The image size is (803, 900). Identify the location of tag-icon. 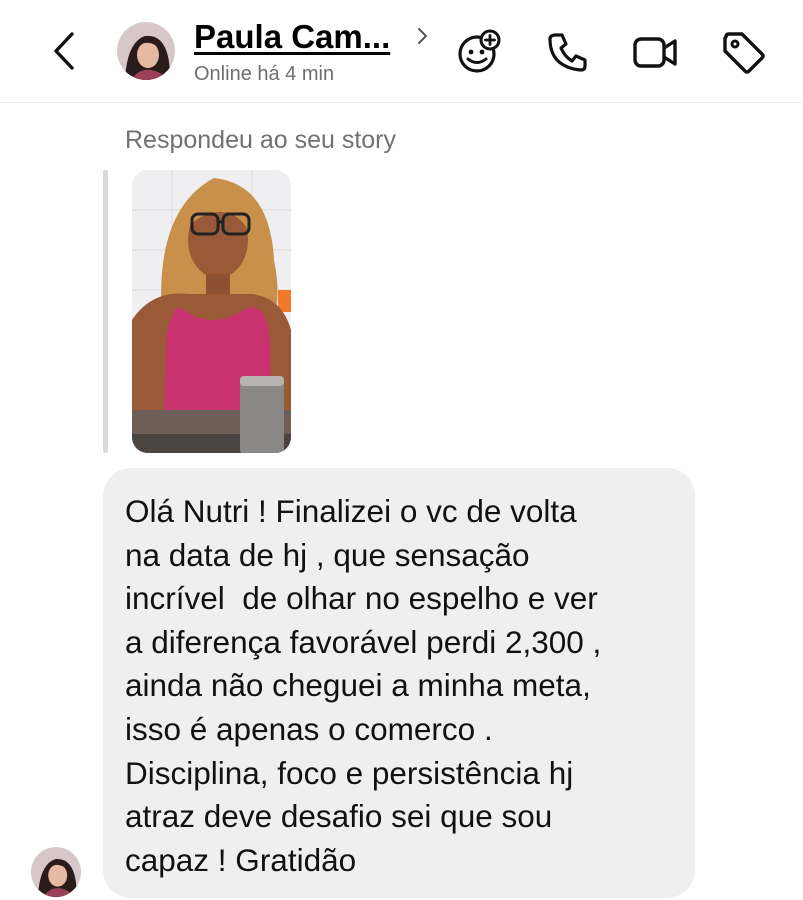
(744, 53).